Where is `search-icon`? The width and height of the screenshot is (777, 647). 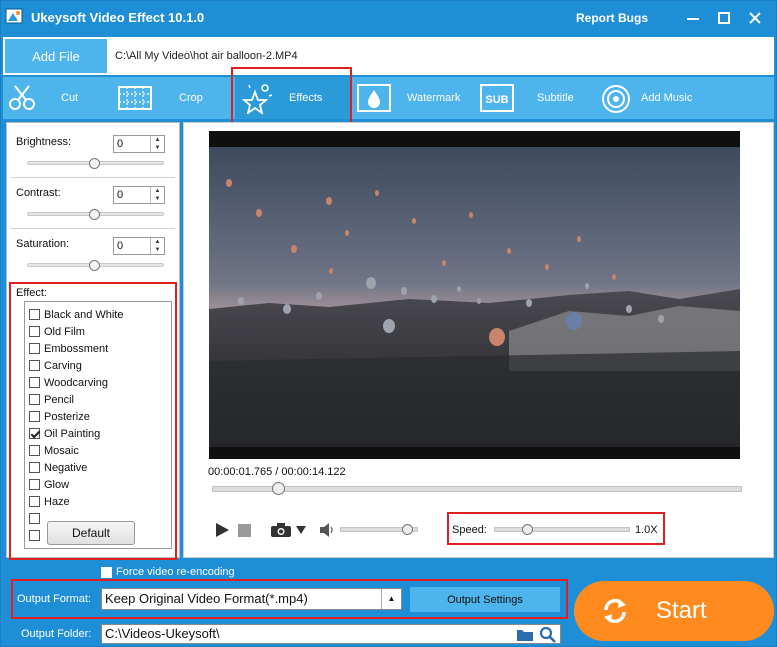 search-icon is located at coordinates (547, 634).